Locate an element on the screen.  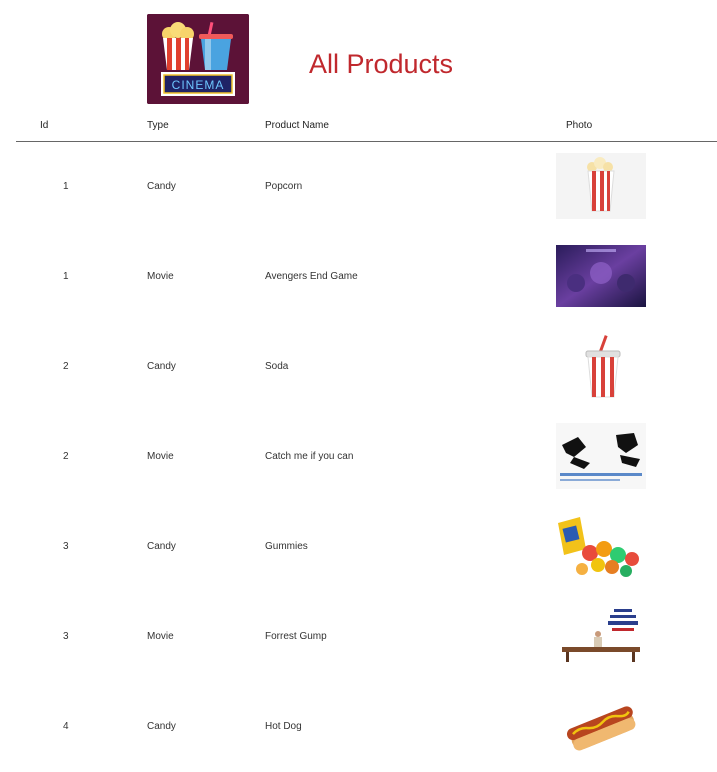
cell-id: 4 is located at coordinates (66, 726).